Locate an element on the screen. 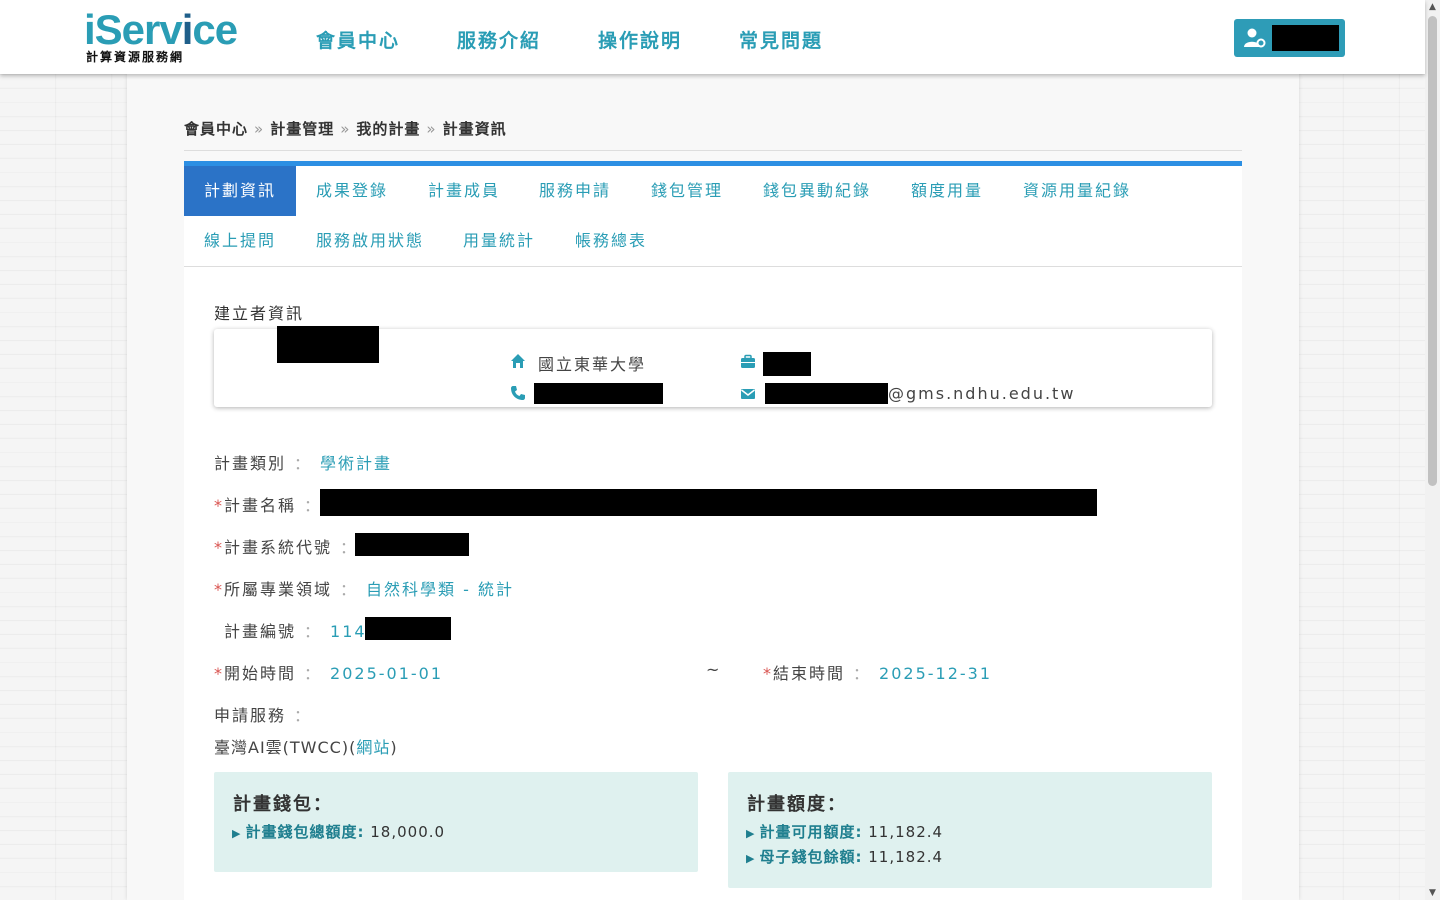 The image size is (1440, 900). service-website-link: 網站 is located at coordinates (373, 747).